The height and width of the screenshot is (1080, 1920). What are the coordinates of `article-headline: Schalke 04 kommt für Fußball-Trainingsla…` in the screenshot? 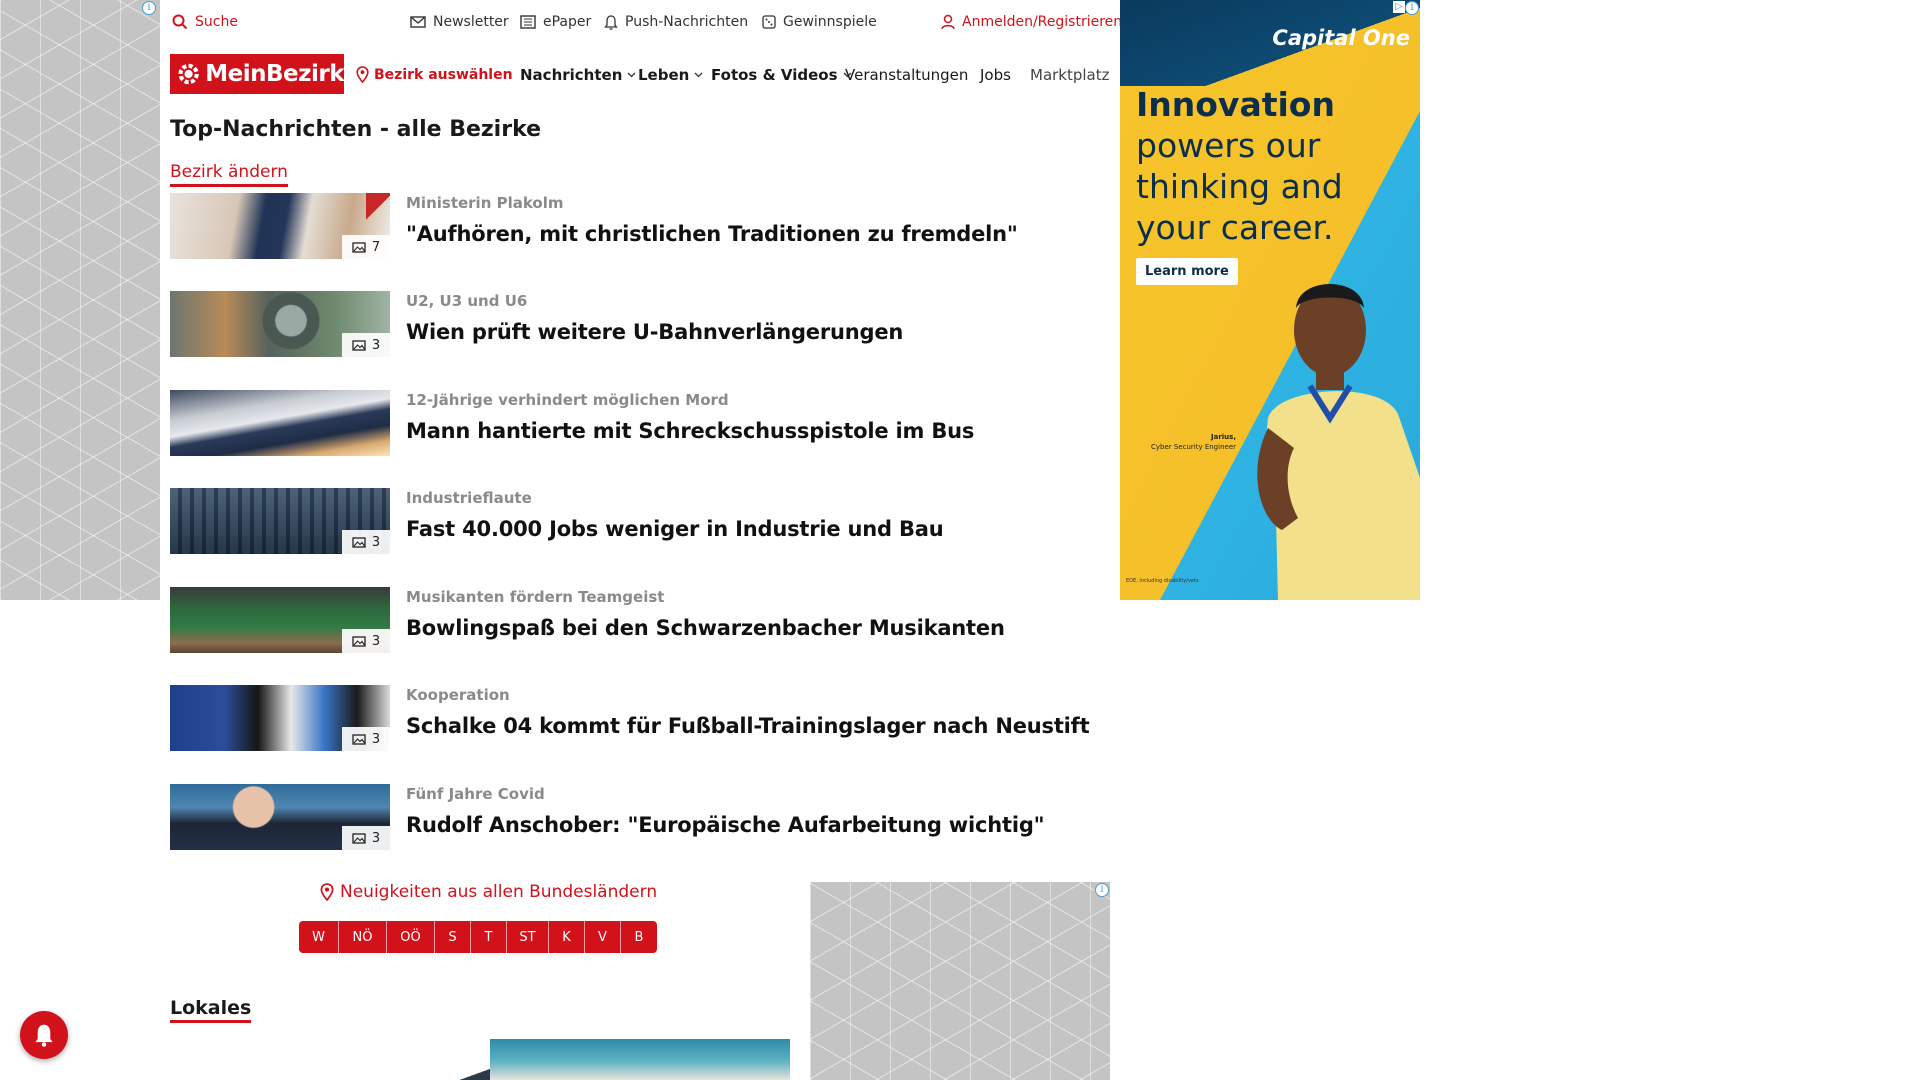 It's located at (748, 726).